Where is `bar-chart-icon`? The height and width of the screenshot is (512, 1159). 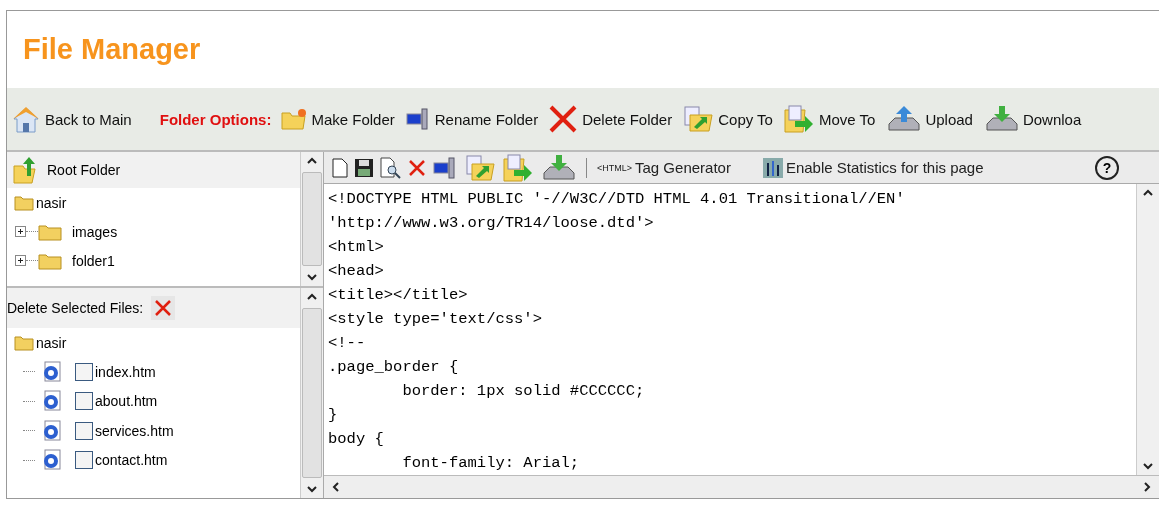 bar-chart-icon is located at coordinates (772, 167).